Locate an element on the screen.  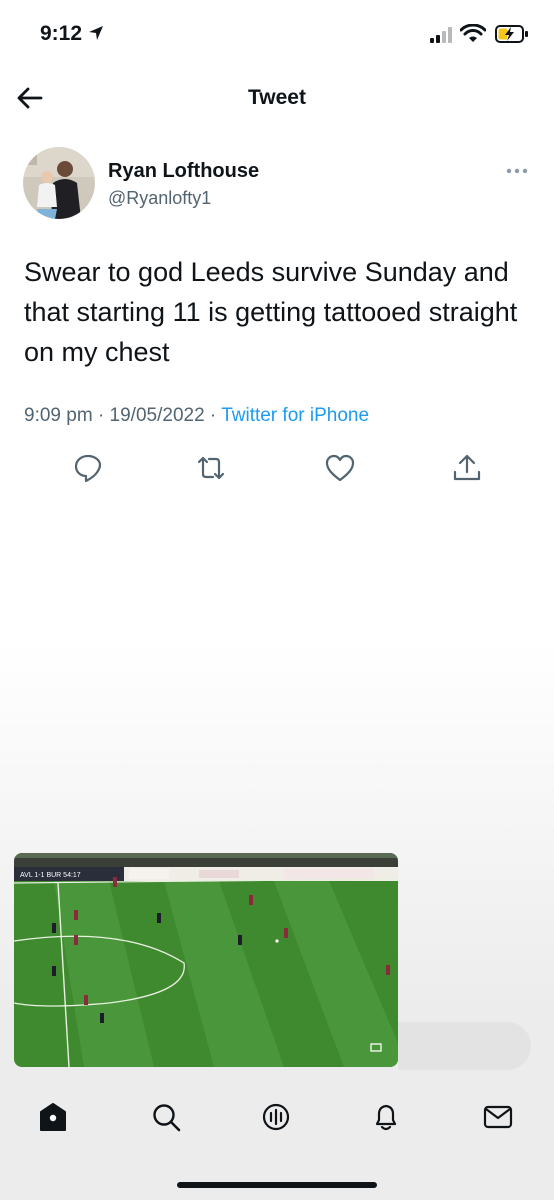
home-indicator is located at coordinates (277, 1185).